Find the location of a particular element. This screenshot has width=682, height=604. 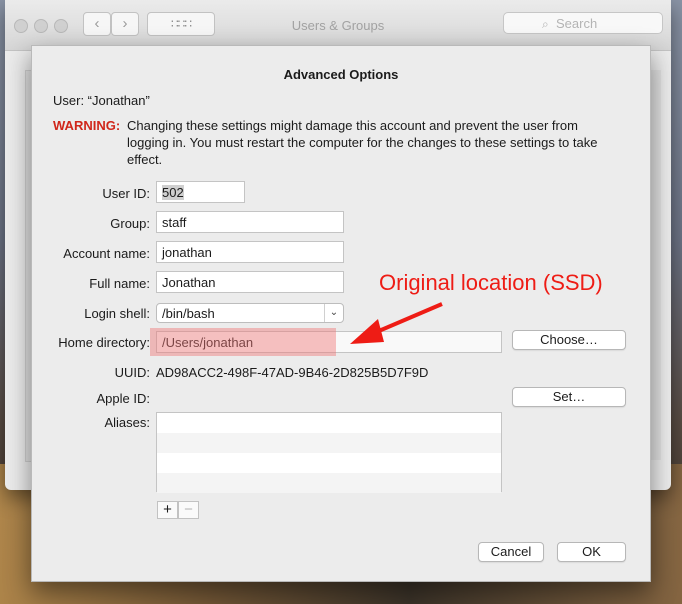

window-title: Users & Groups is located at coordinates (338, 25).